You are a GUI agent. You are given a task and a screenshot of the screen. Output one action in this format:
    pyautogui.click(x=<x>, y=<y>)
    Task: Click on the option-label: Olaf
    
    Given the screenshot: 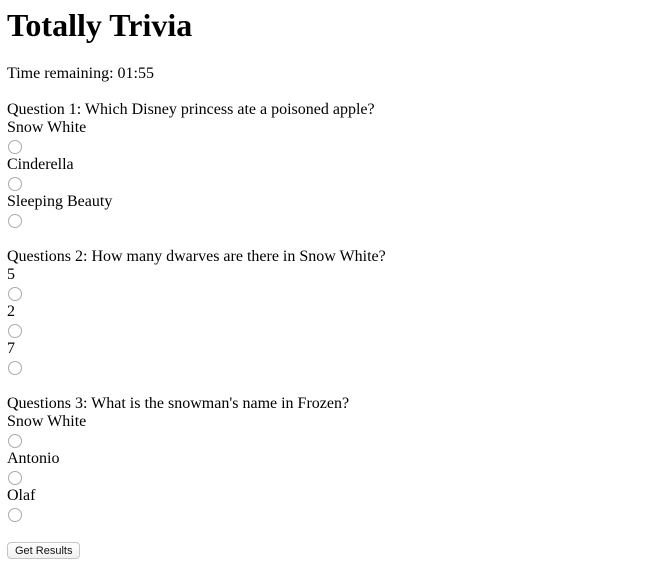 What is the action you would take?
    pyautogui.click(x=21, y=495)
    